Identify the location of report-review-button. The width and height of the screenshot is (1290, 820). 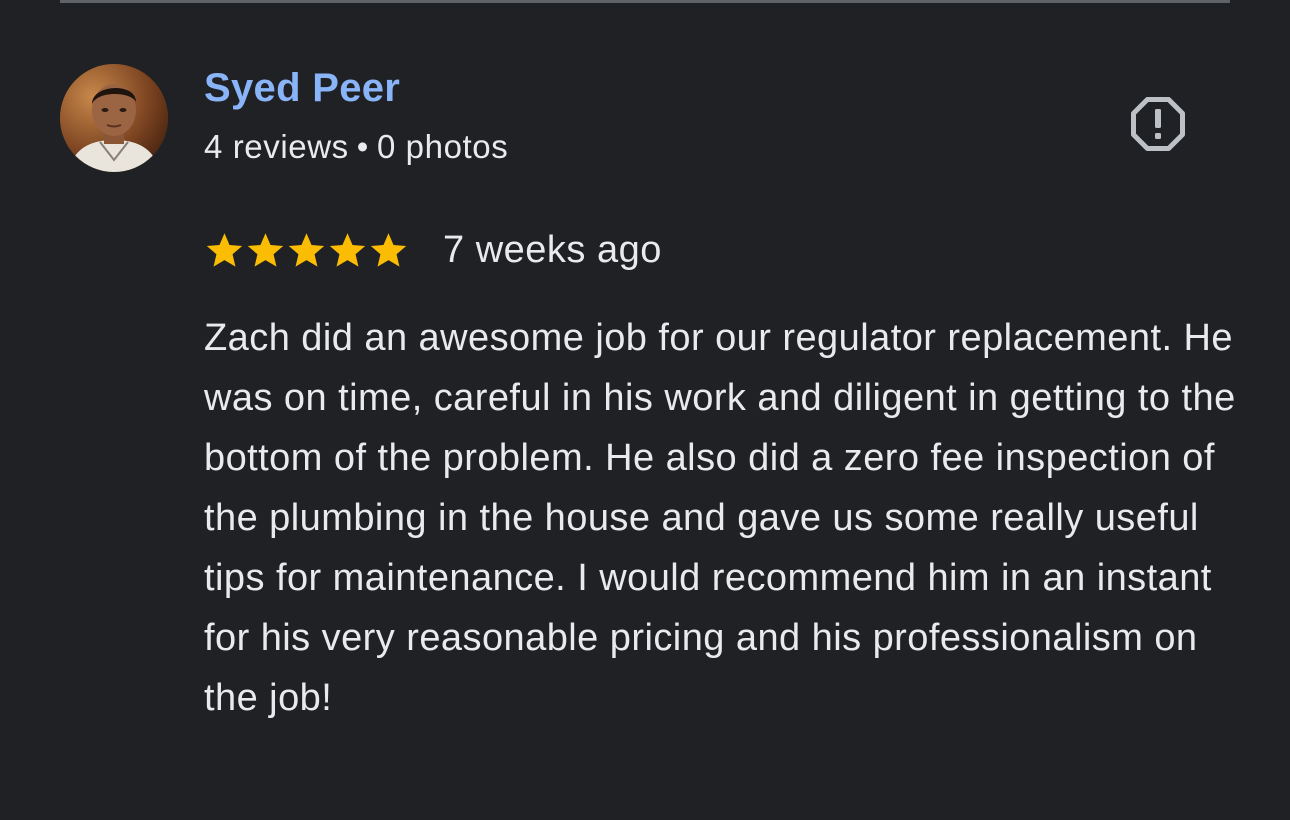
(1158, 124).